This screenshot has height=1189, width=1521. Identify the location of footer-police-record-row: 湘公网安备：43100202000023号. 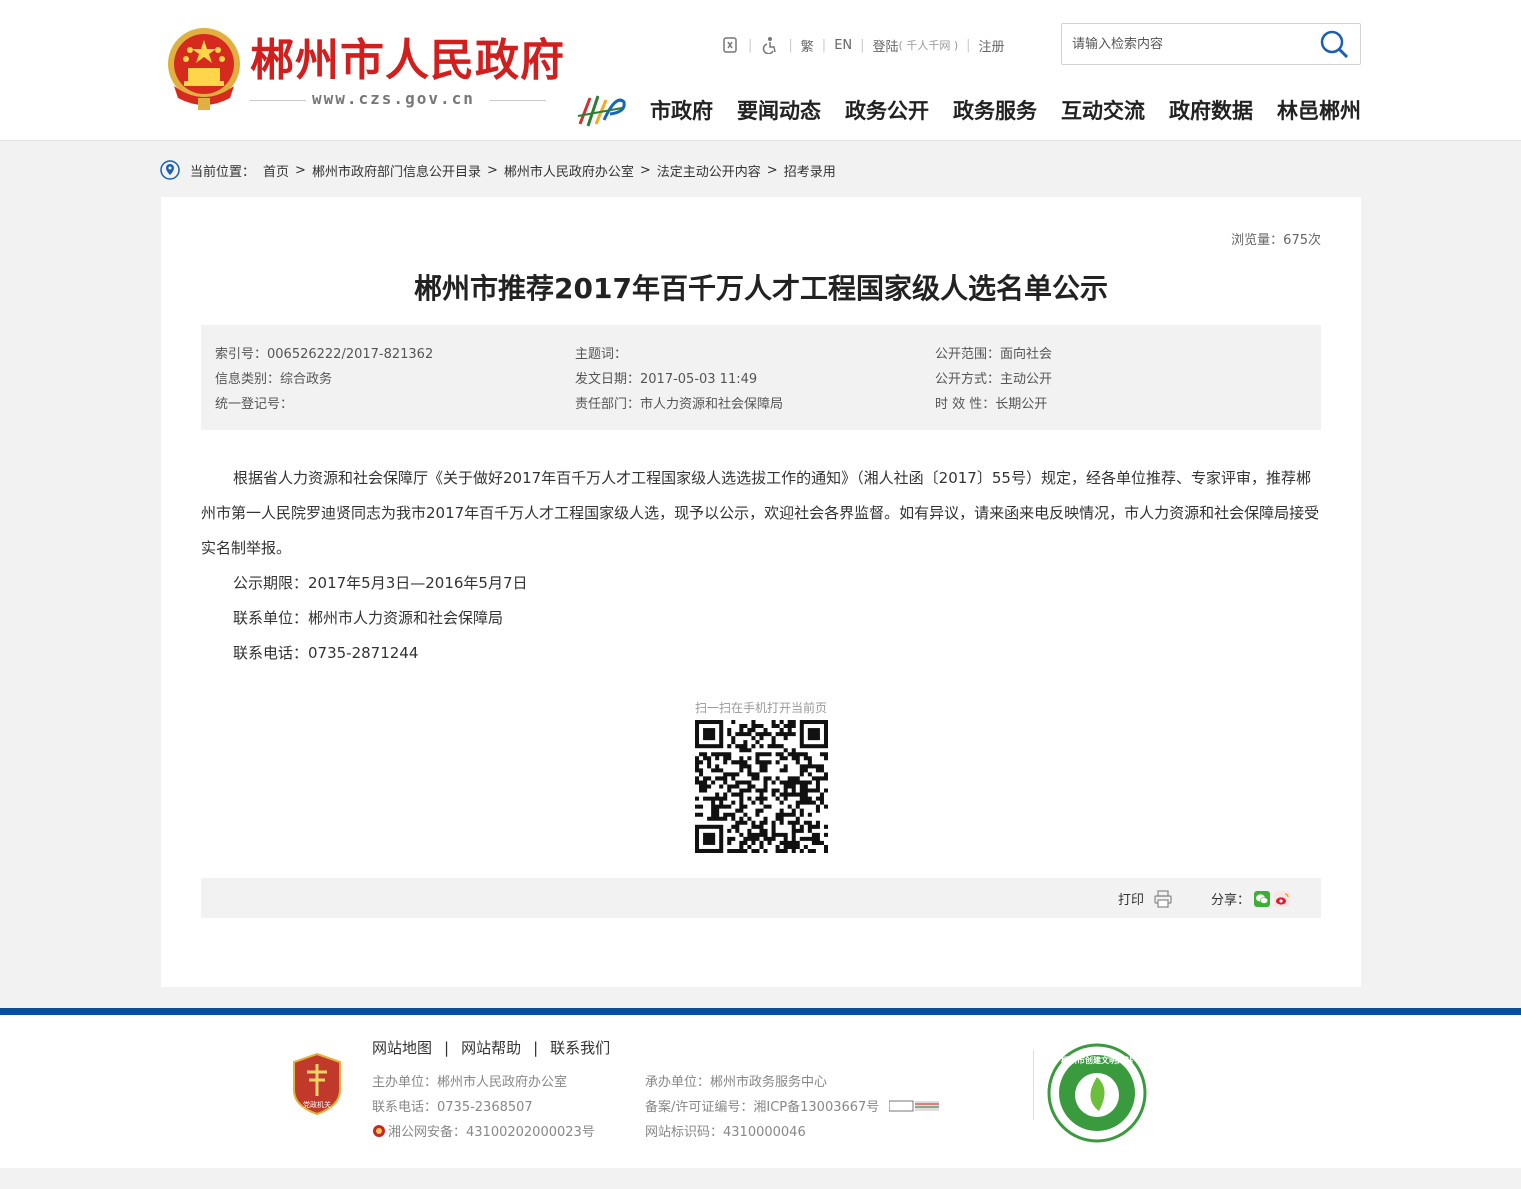
(483, 1132).